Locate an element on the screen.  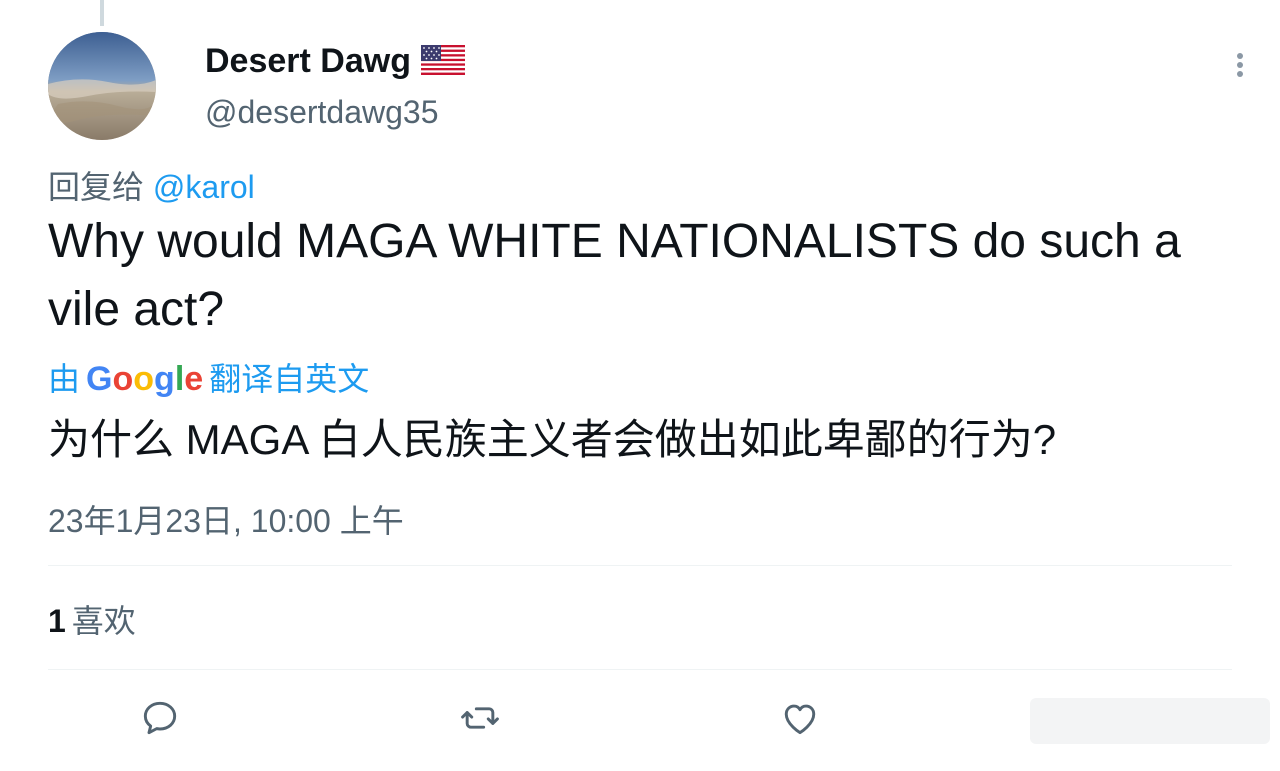
author-display-name: Desert Dawg is located at coordinates (335, 63).